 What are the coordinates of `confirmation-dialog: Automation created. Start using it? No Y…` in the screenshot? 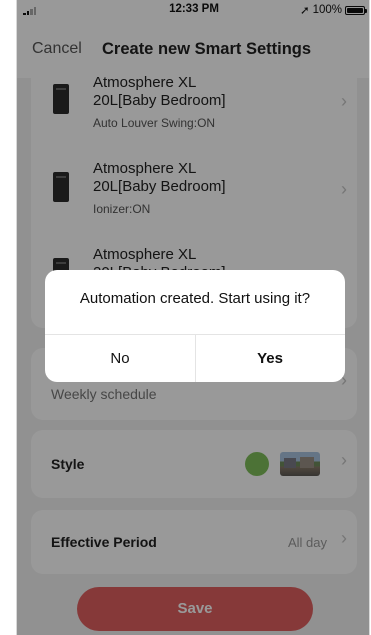 It's located at (195, 326).